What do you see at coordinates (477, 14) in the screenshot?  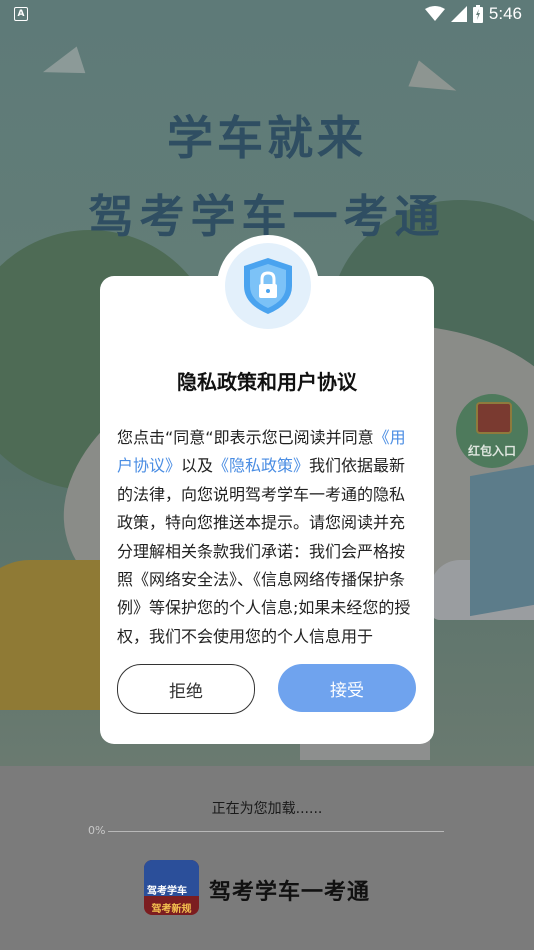 I see `battery-icon` at bounding box center [477, 14].